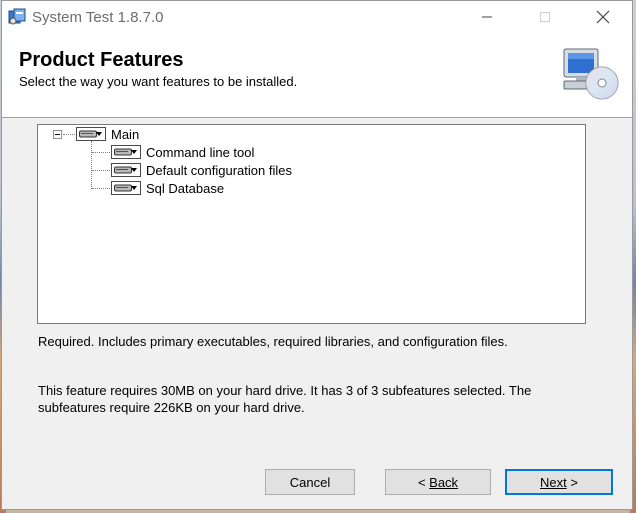 This screenshot has width=636, height=513. Describe the element at coordinates (200, 152) in the screenshot. I see `tree-item-label: Command line tool` at that location.